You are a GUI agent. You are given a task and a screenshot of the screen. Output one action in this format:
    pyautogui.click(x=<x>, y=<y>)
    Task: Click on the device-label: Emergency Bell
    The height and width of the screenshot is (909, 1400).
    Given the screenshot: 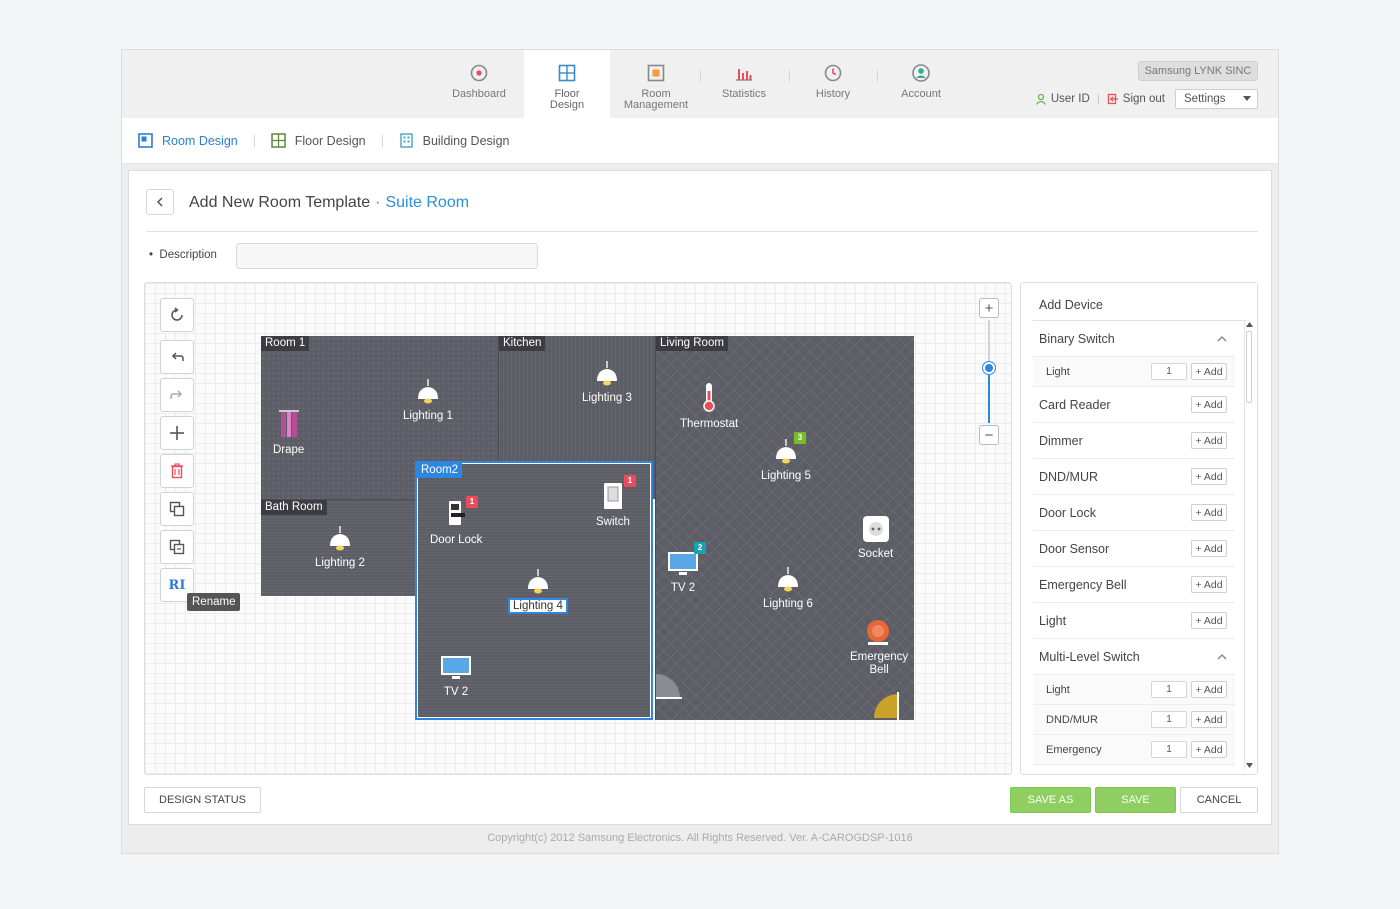 What is the action you would take?
    pyautogui.click(x=879, y=663)
    